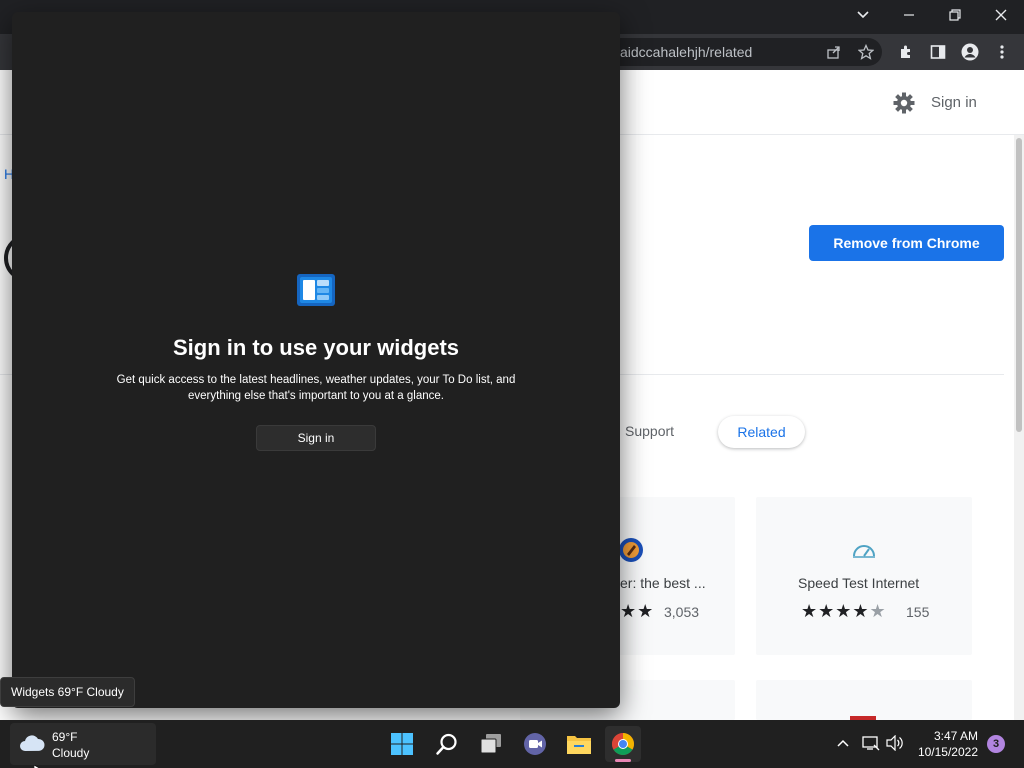 The height and width of the screenshot is (768, 1024). Describe the element at coordinates (906, 52) in the screenshot. I see `extensions-puzzle-icon` at that location.